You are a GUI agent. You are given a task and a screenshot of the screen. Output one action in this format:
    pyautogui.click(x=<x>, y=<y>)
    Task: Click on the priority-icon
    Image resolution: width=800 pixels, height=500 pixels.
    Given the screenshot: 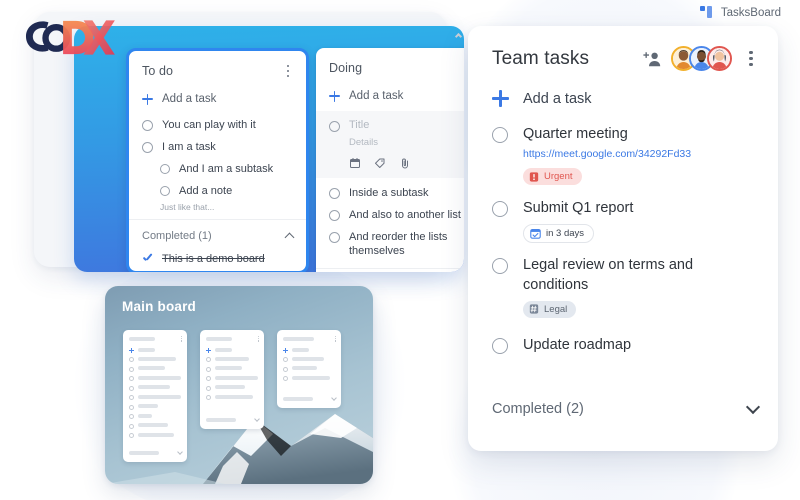 What is the action you would take?
    pyautogui.click(x=534, y=176)
    